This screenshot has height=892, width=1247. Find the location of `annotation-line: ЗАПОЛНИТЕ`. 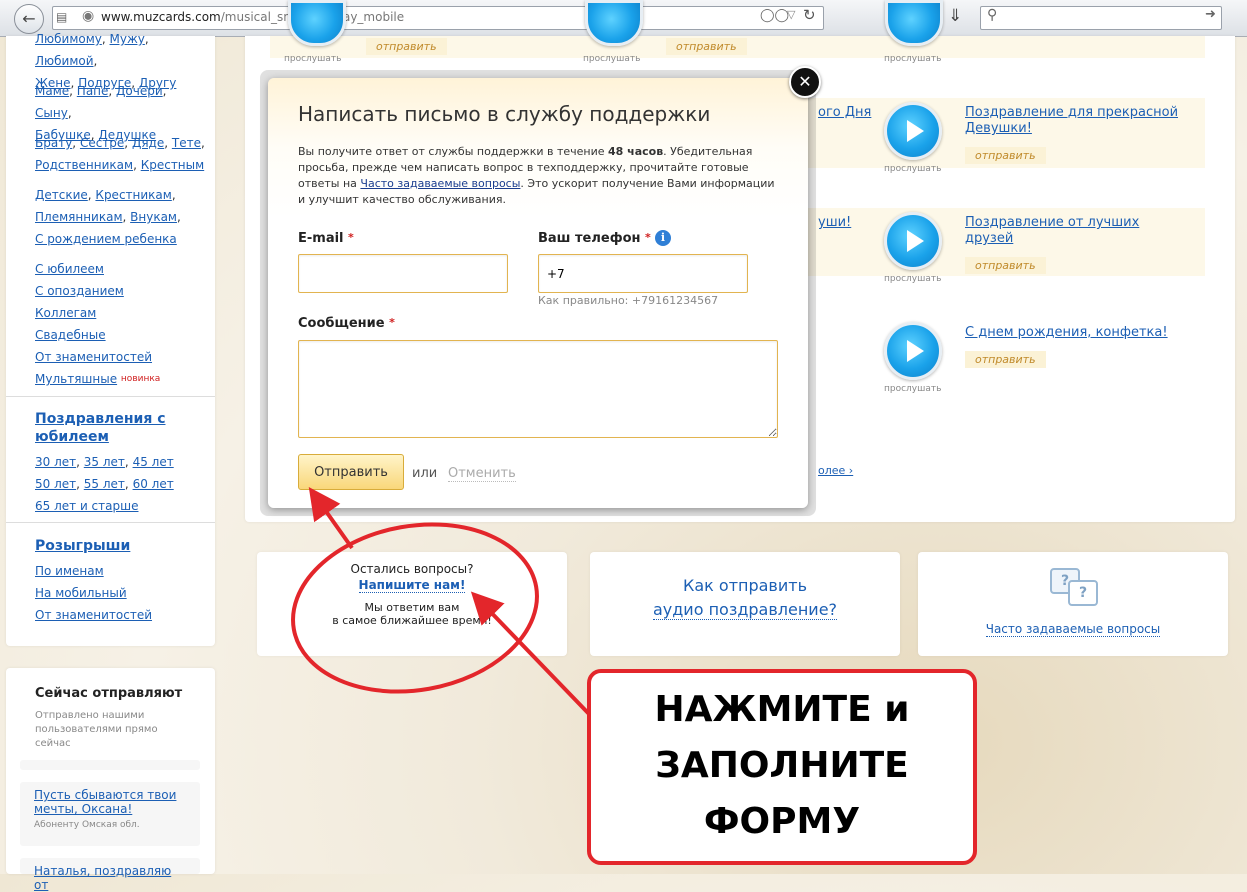

annotation-line: ЗАПОЛНИТЕ is located at coordinates (782, 765).